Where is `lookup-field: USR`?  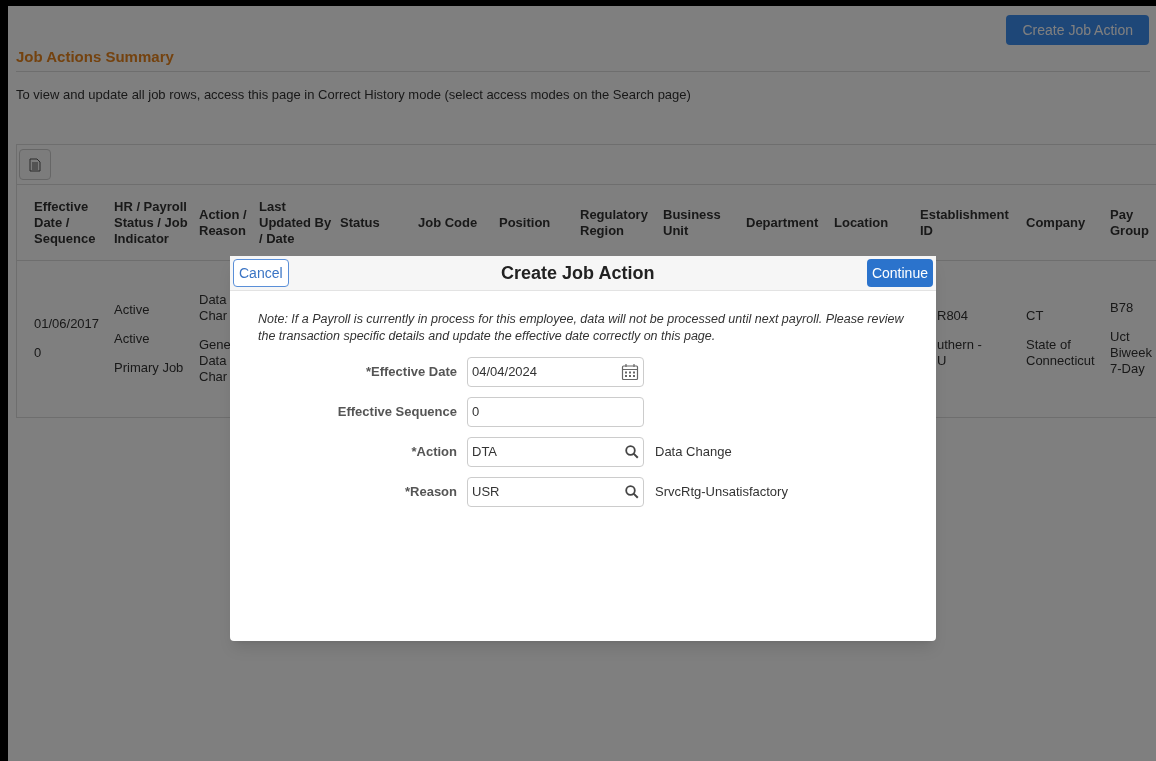 lookup-field: USR is located at coordinates (555, 492).